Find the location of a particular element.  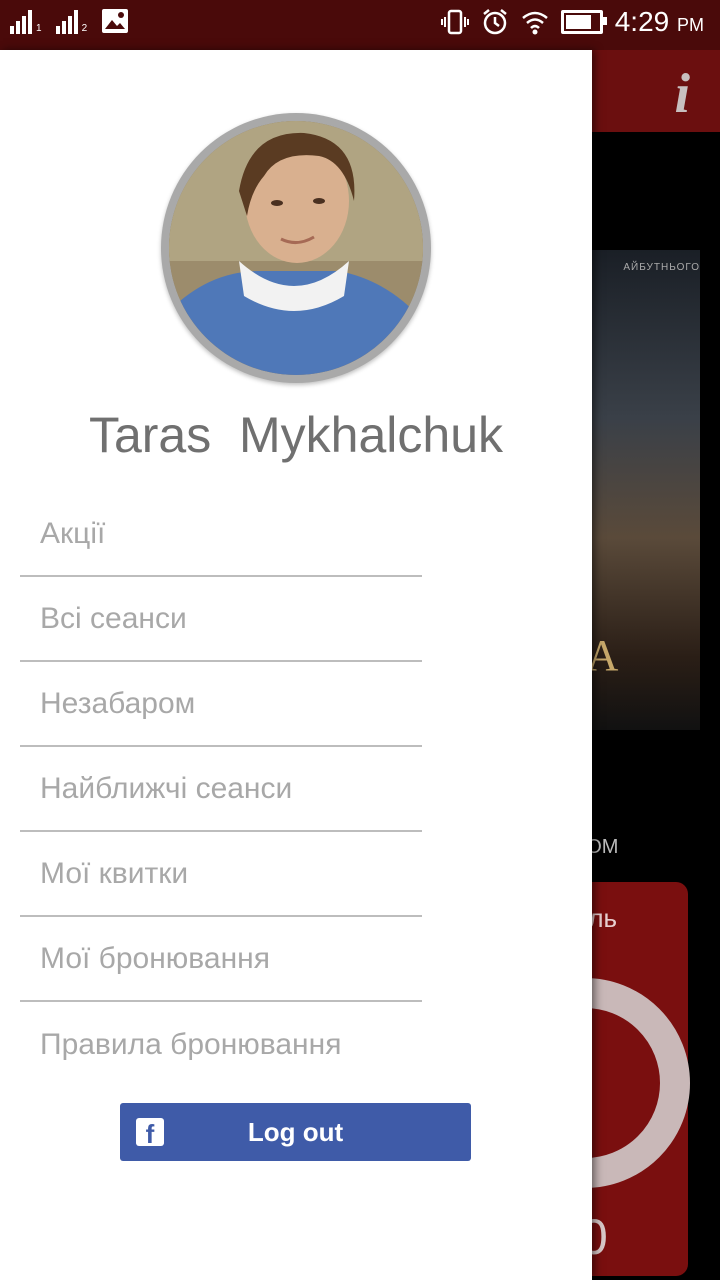

vibrate-icon is located at coordinates (454, 22).